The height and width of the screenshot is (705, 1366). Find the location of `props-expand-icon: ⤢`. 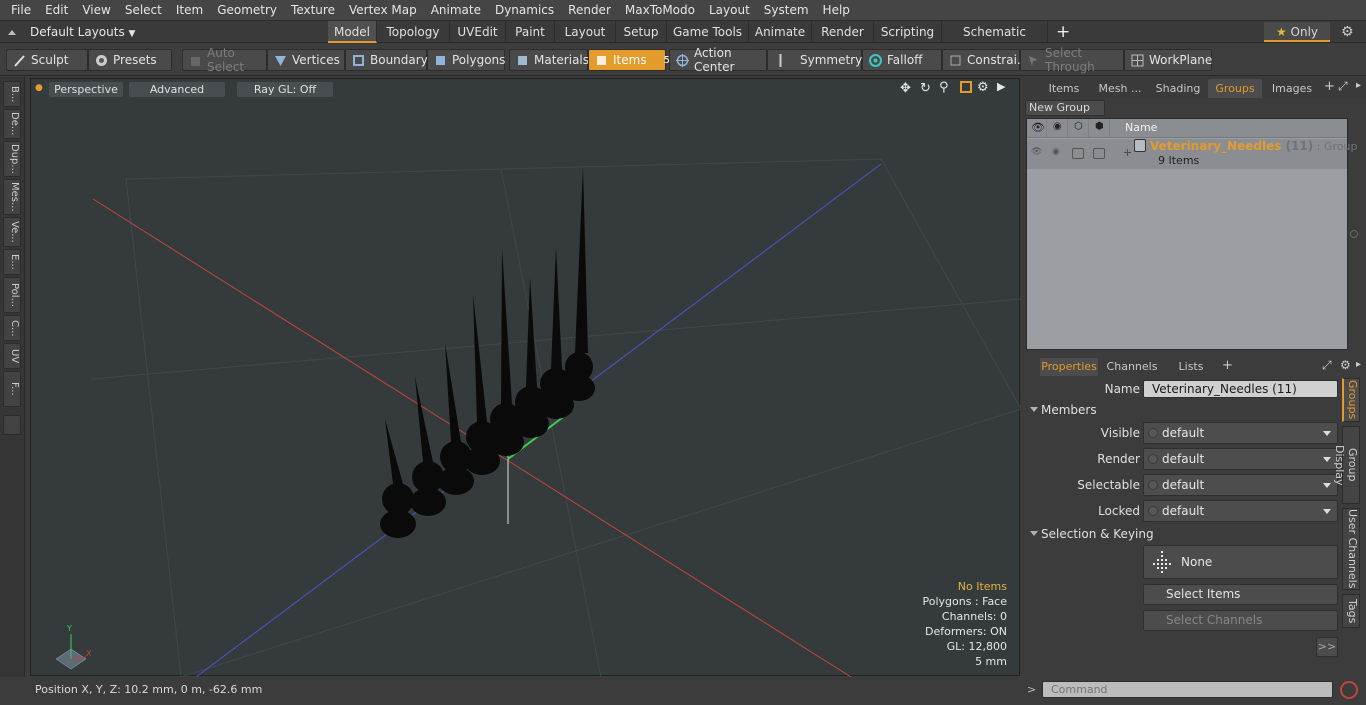

props-expand-icon: ⤢ is located at coordinates (1327, 365).